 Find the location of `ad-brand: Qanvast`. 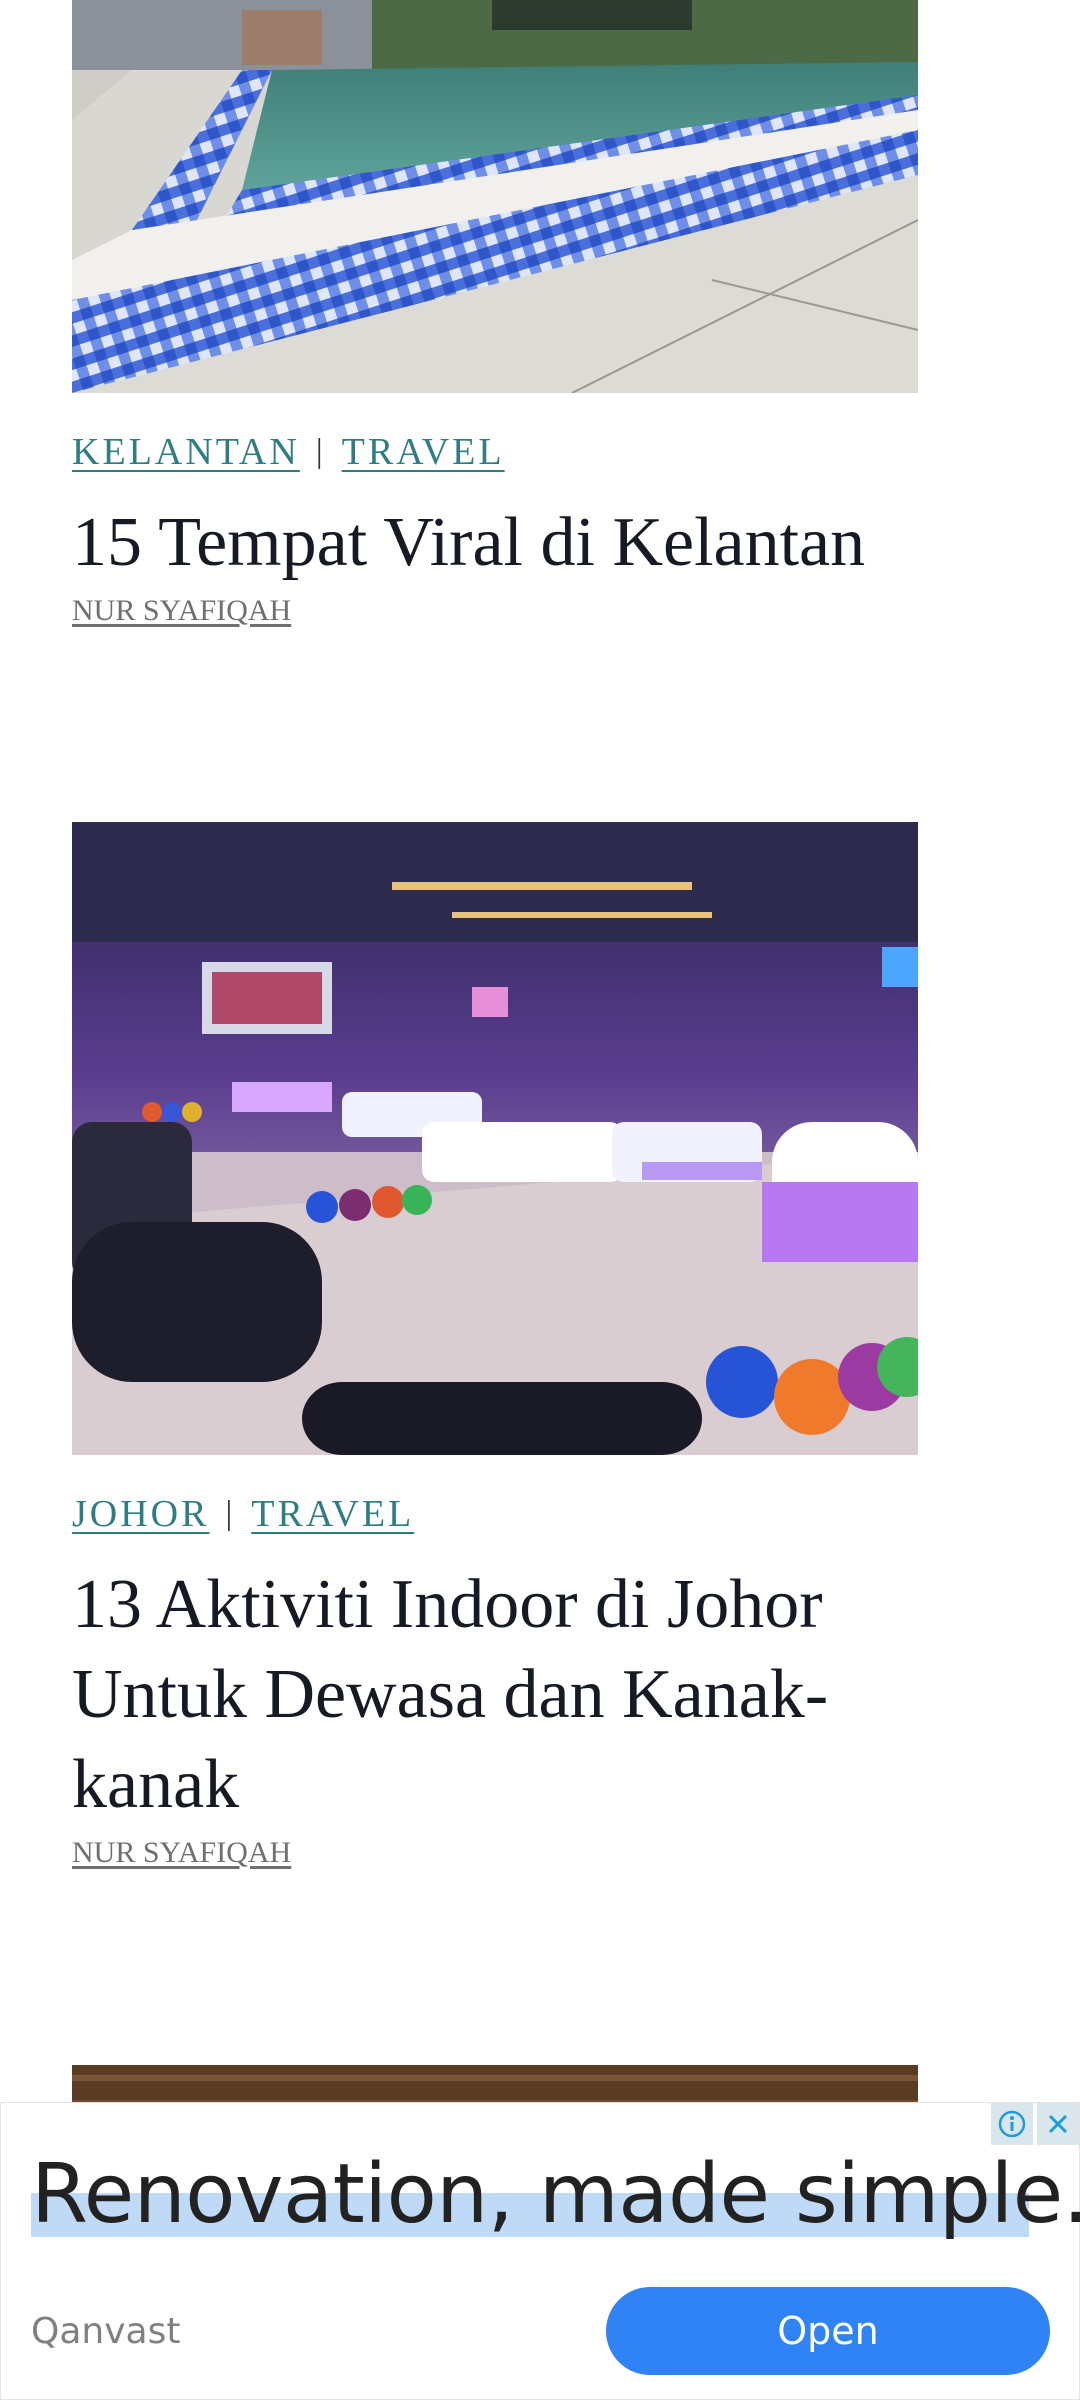

ad-brand: Qanvast is located at coordinates (106, 2331).